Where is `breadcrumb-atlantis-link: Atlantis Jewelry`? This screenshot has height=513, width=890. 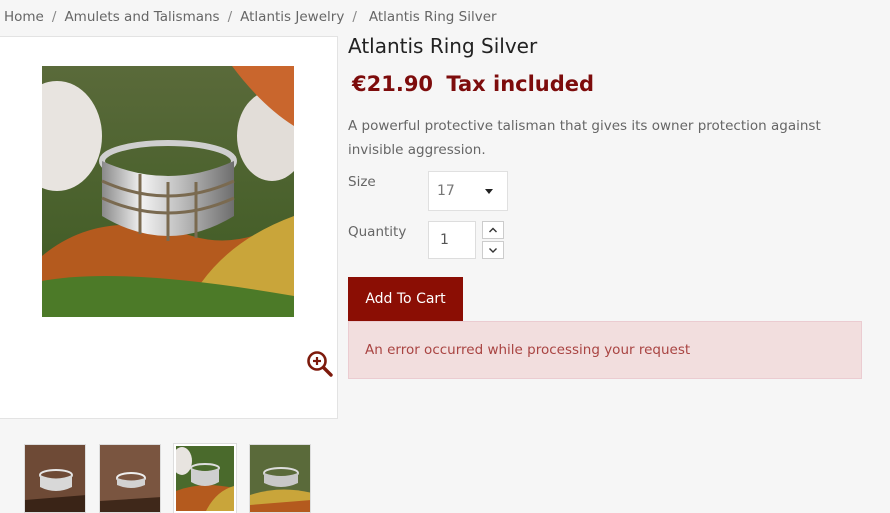 breadcrumb-atlantis-link: Atlantis Jewelry is located at coordinates (292, 17).